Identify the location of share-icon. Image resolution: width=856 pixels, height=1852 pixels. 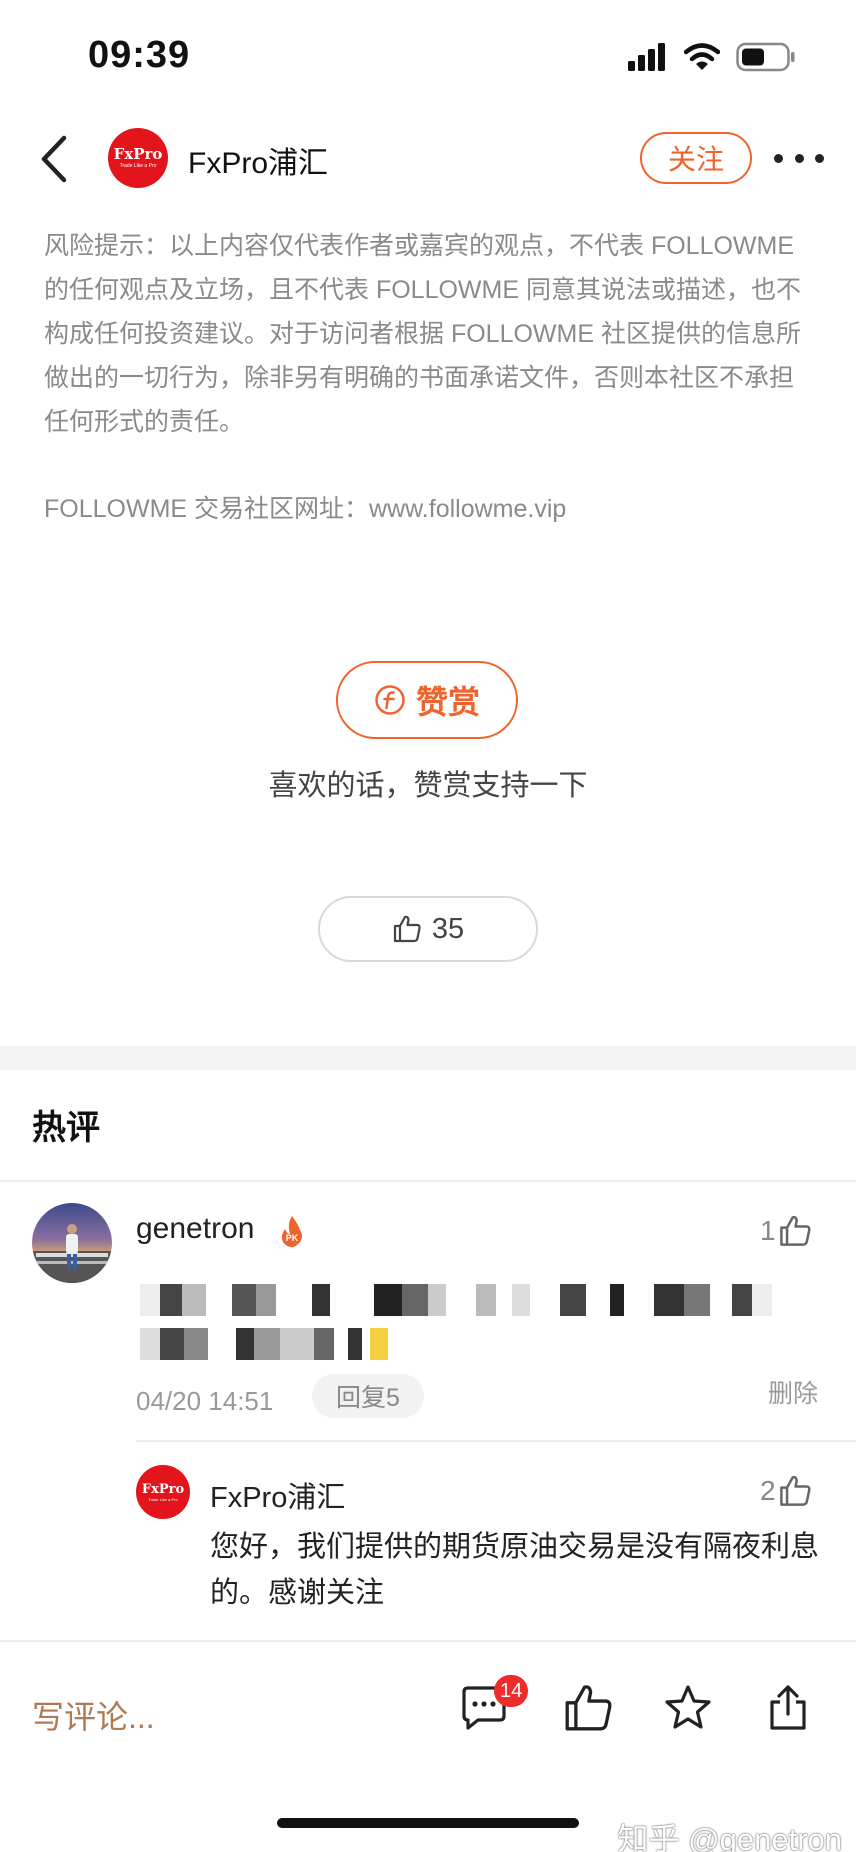
(788, 1708).